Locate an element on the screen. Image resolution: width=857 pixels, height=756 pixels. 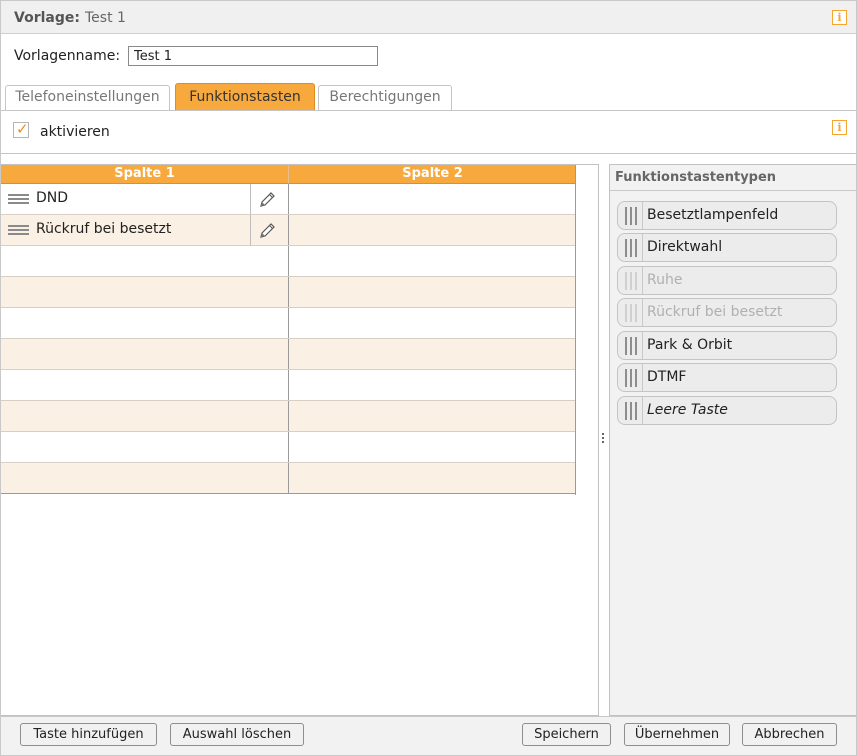
grid-right-border is located at coordinates (575, 330).